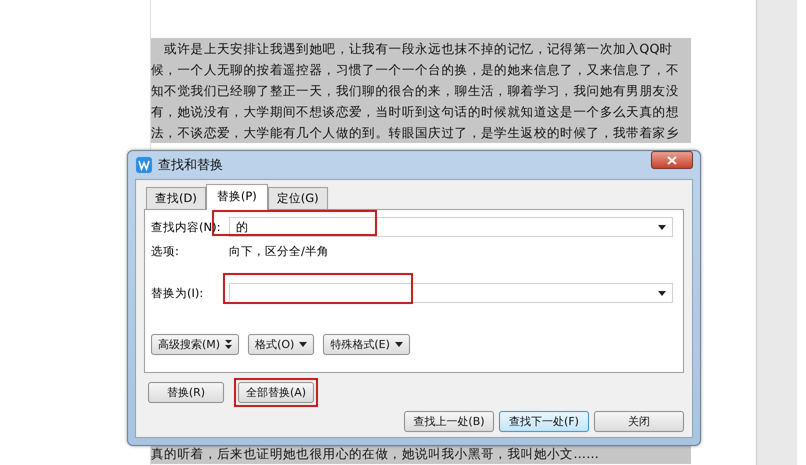  I want to click on replace-field, so click(451, 293).